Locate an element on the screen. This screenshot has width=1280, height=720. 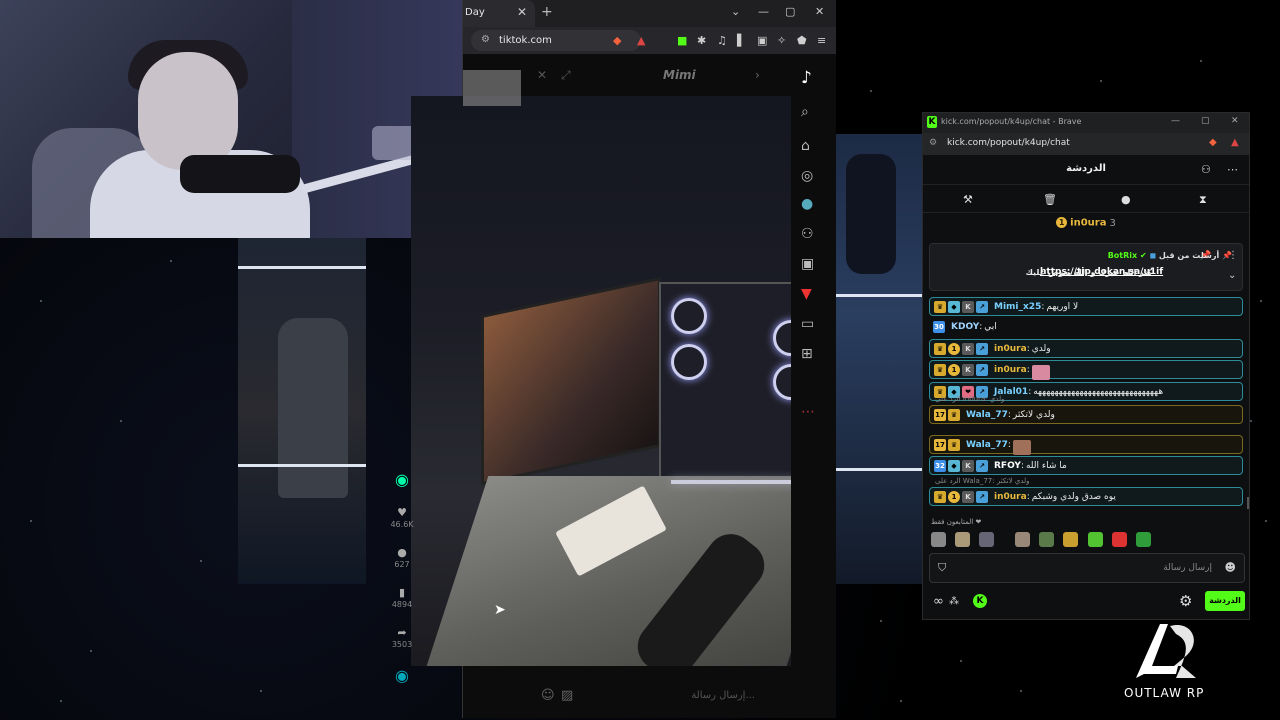
image-icon: ▨ is located at coordinates (567, 695).